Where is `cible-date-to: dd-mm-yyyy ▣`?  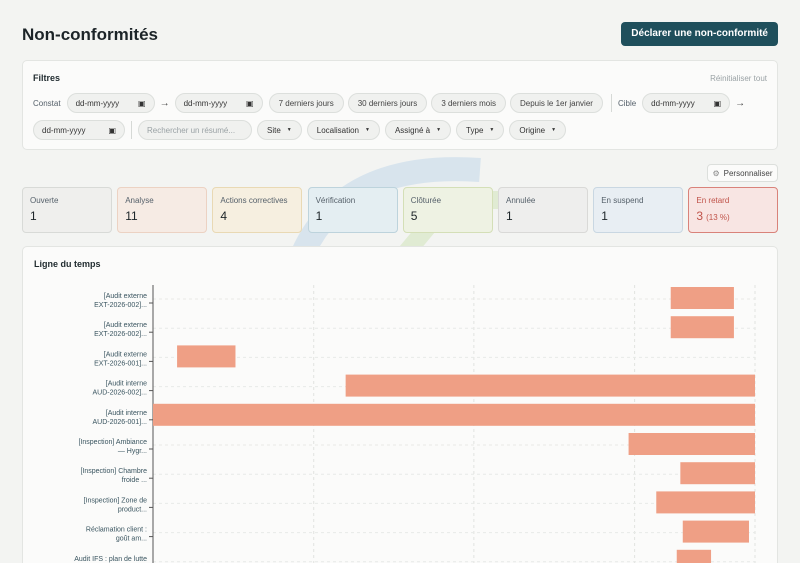
cible-date-to: dd-mm-yyyy ▣ is located at coordinates (79, 130).